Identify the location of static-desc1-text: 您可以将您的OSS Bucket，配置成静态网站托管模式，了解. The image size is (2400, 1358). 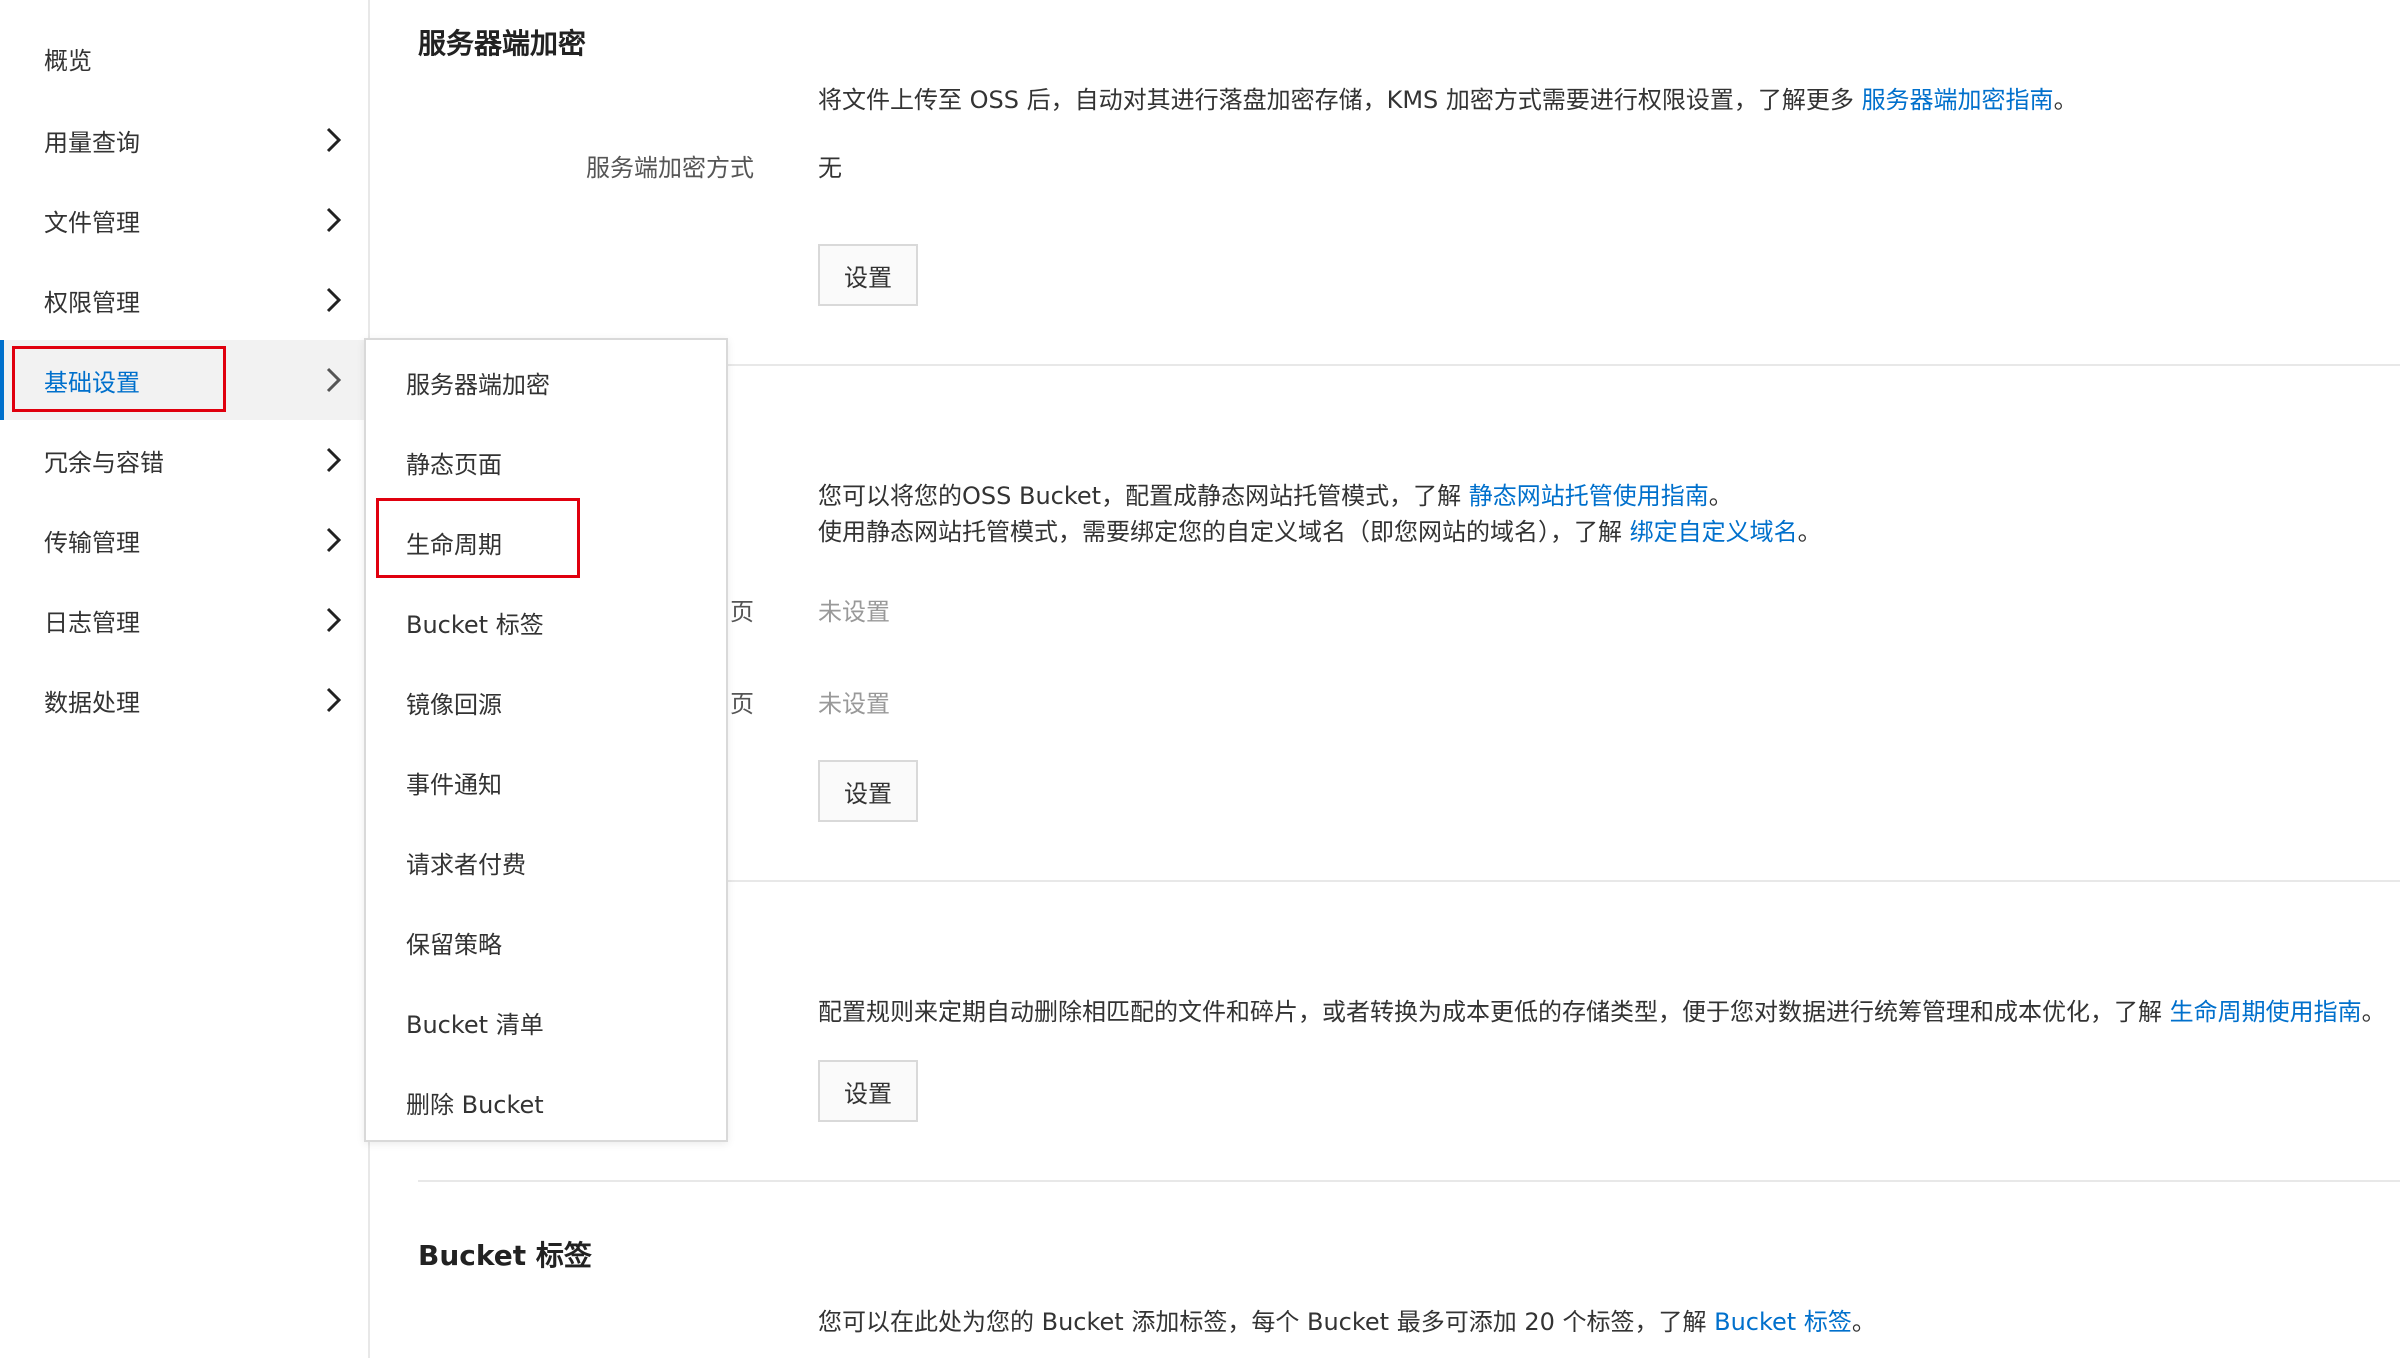
(1143, 496).